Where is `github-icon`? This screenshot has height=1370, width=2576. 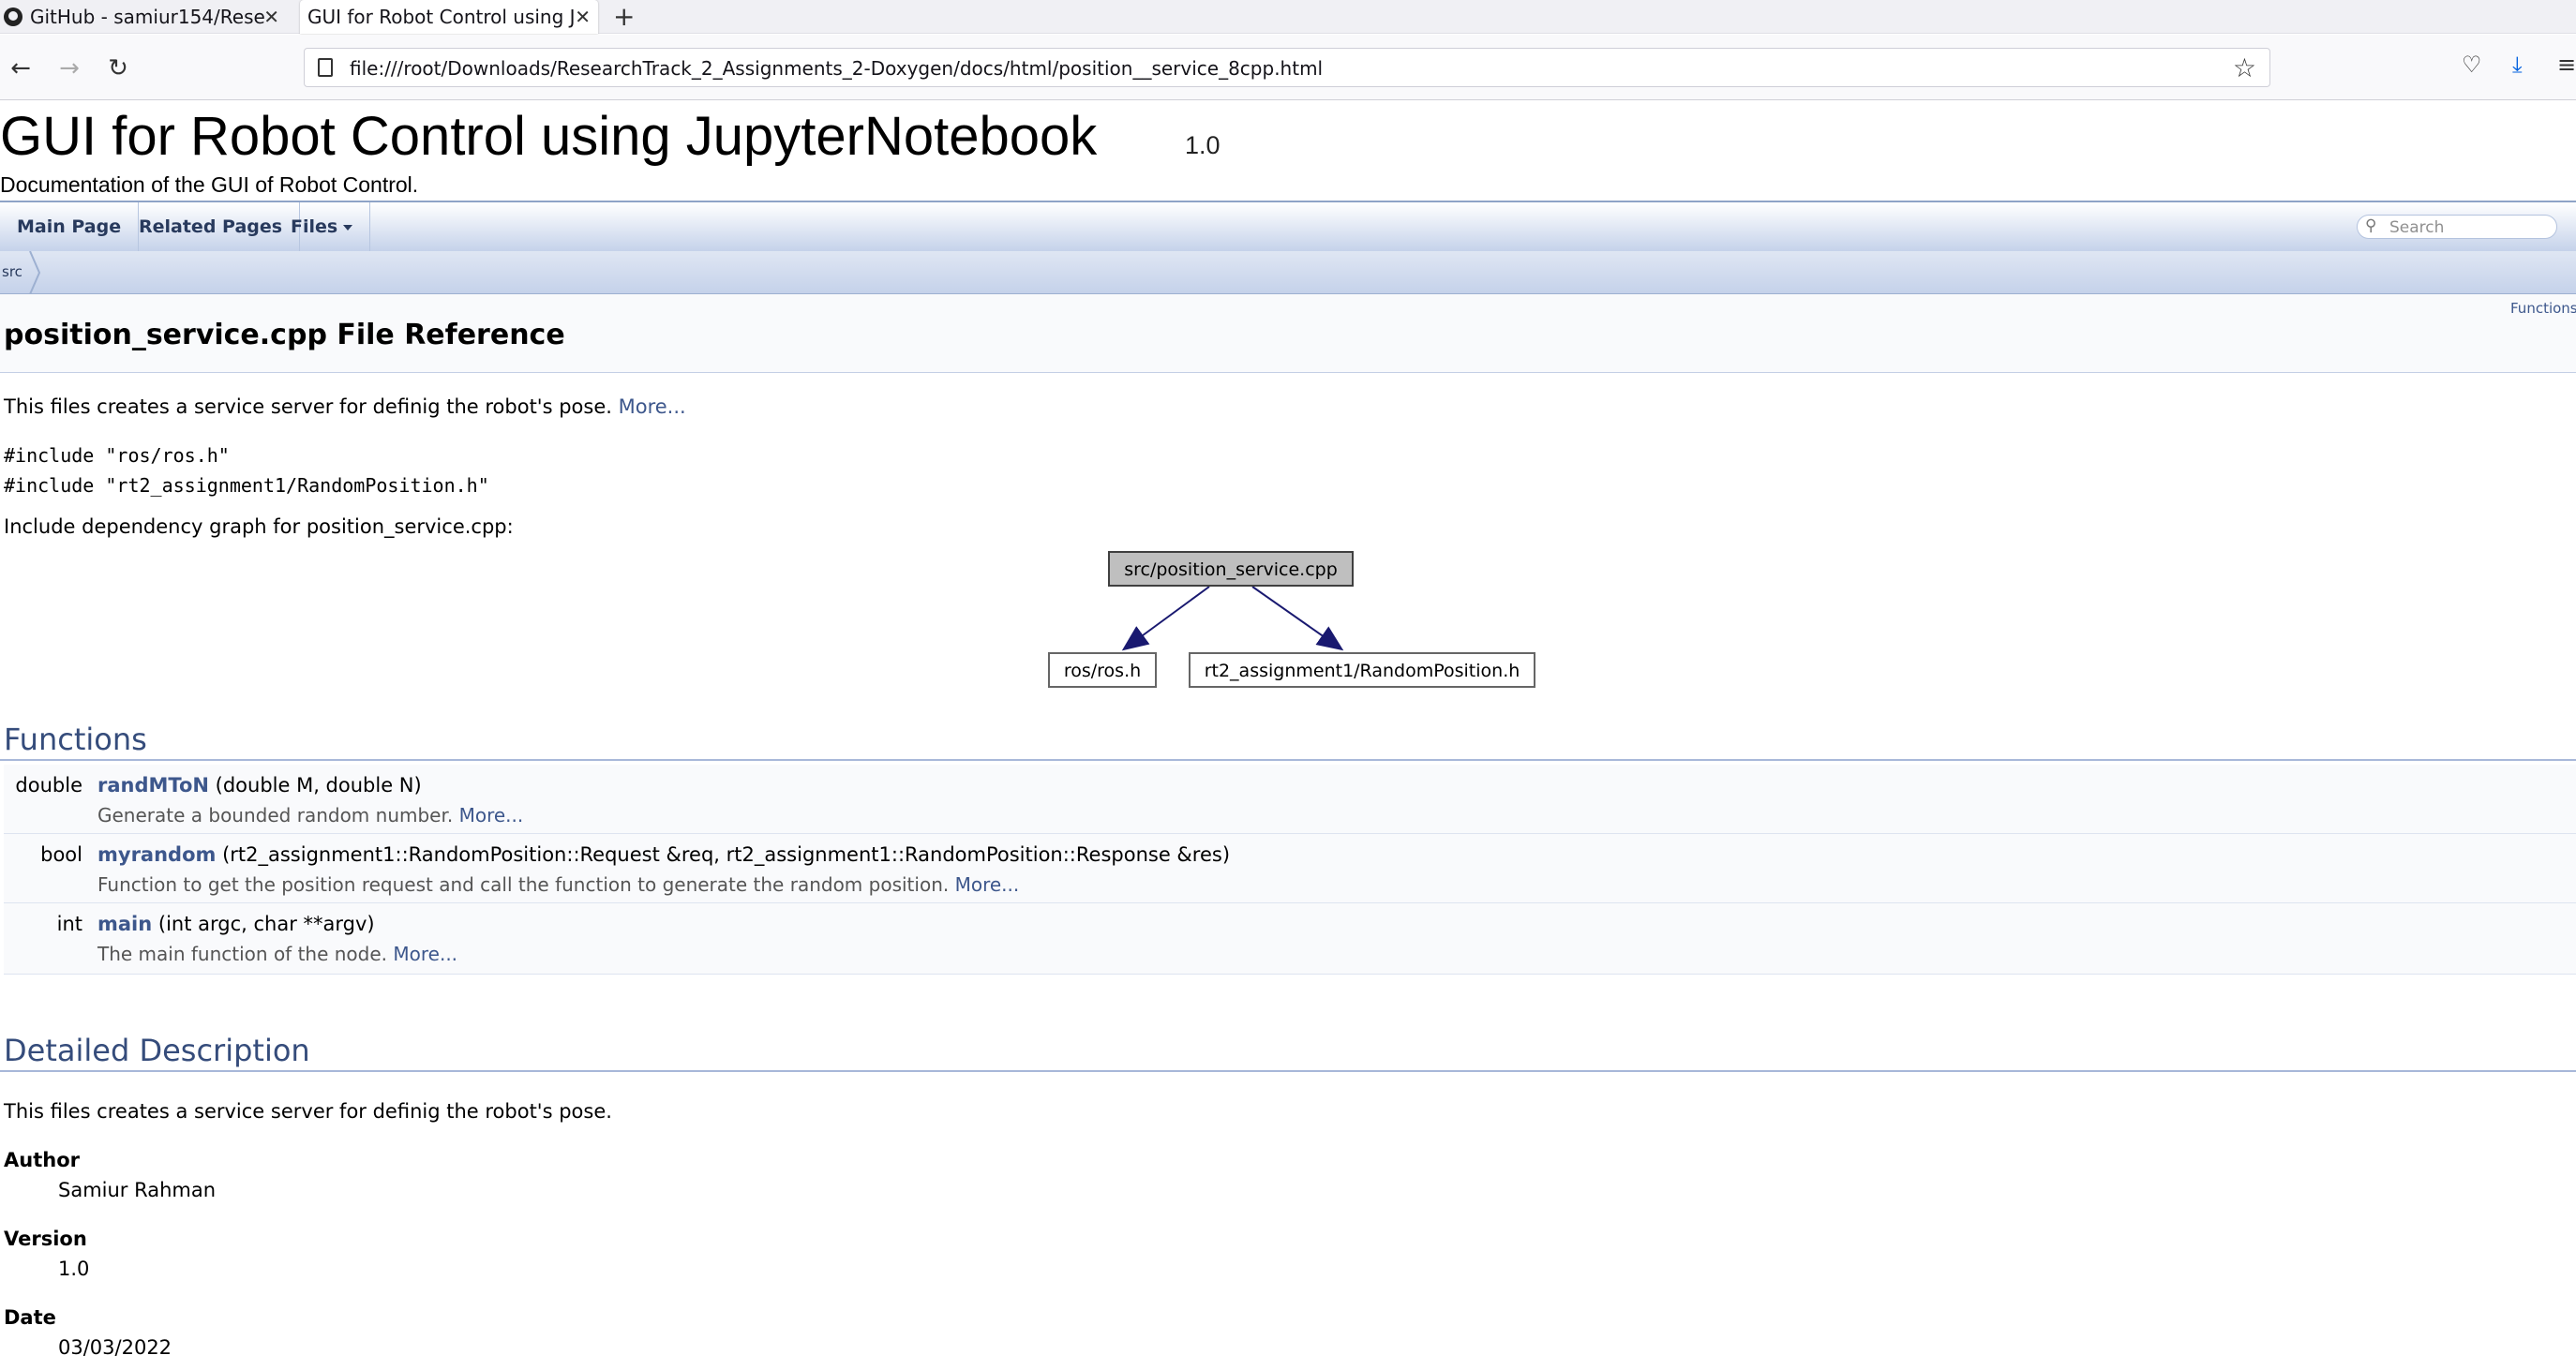 github-icon is located at coordinates (13, 16).